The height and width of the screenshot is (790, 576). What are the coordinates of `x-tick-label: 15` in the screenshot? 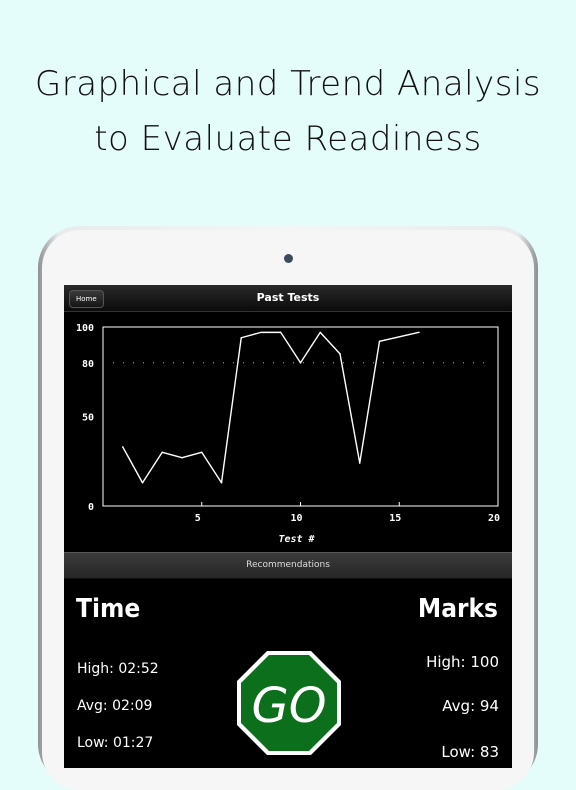 It's located at (395, 518).